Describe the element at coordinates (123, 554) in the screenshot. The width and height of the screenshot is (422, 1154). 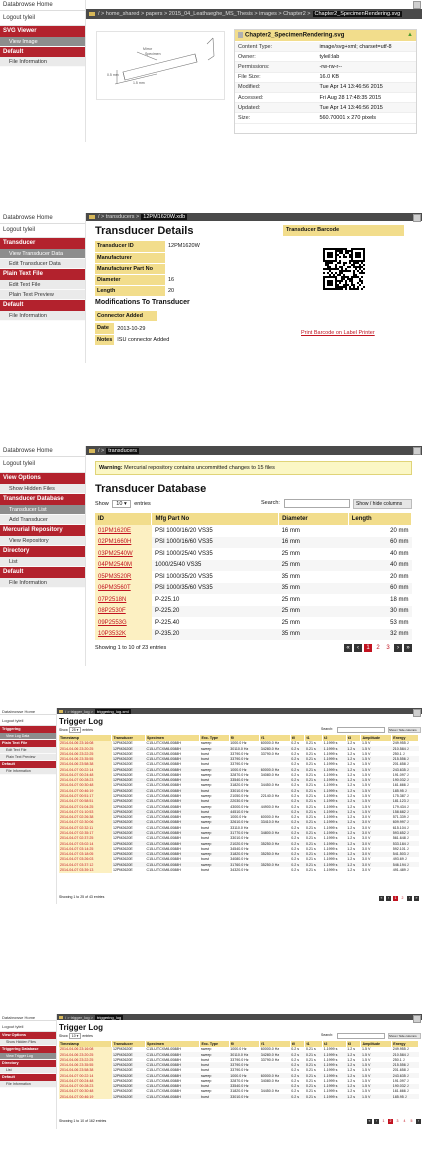
I see `transducer-id-link: 03PM2540W` at that location.